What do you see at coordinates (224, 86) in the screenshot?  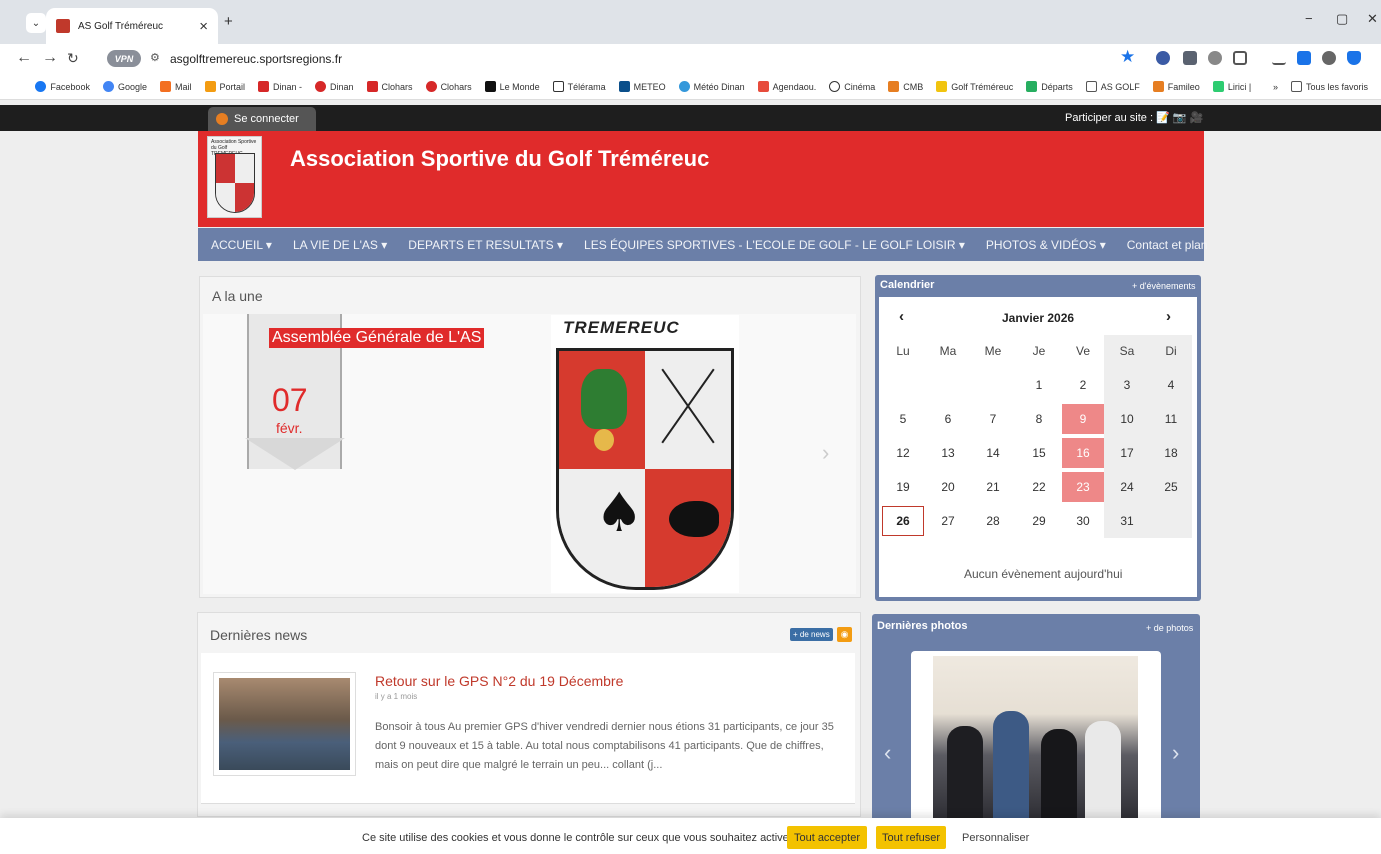 I see `bookmark-portail: Portail` at bounding box center [224, 86].